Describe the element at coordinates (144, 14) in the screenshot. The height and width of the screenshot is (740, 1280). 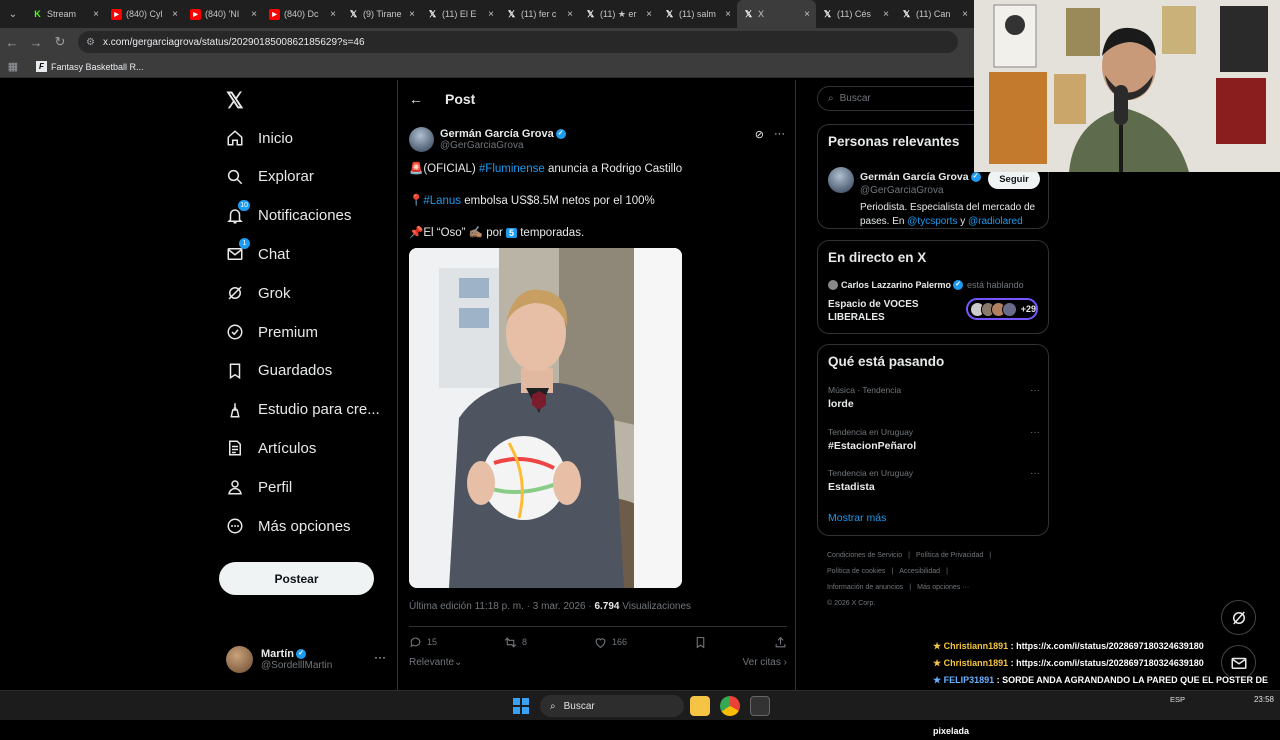
I see `browser-tab: ▶ (840) Cyl ×` at that location.